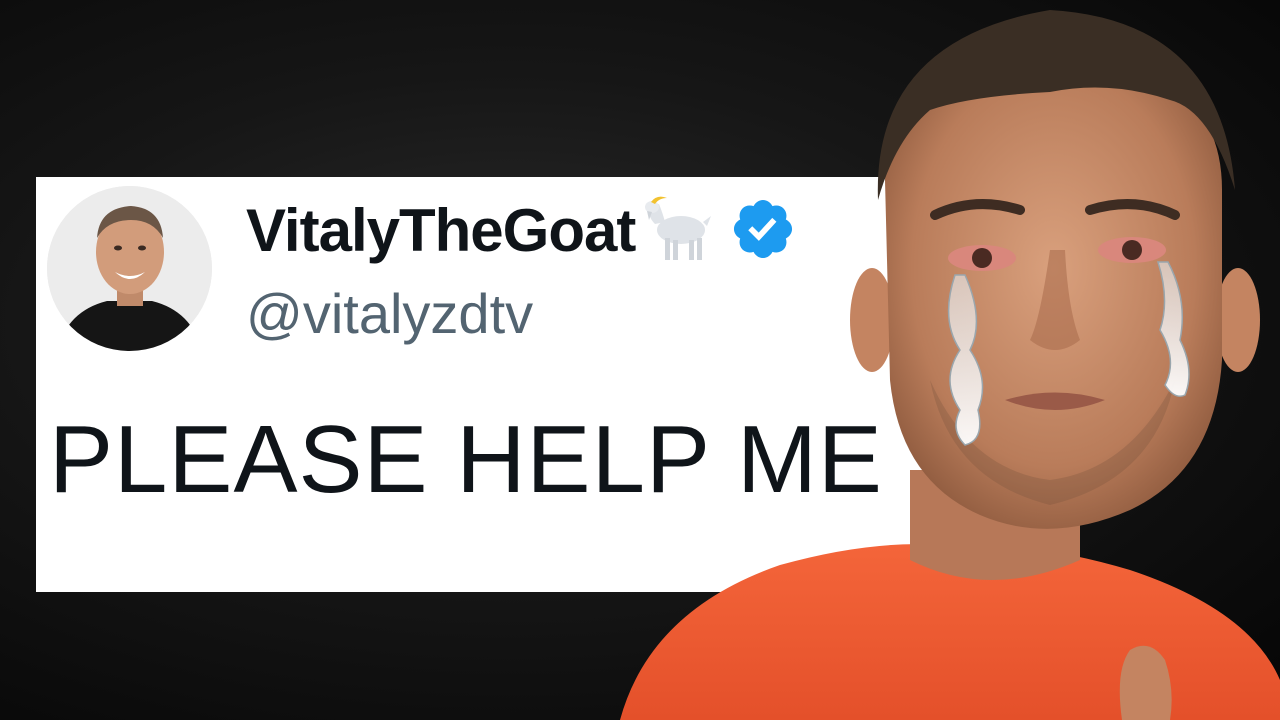 The image size is (1280, 720). Describe the element at coordinates (389, 313) in the screenshot. I see `user-handle: @vitalyzdtv` at that location.